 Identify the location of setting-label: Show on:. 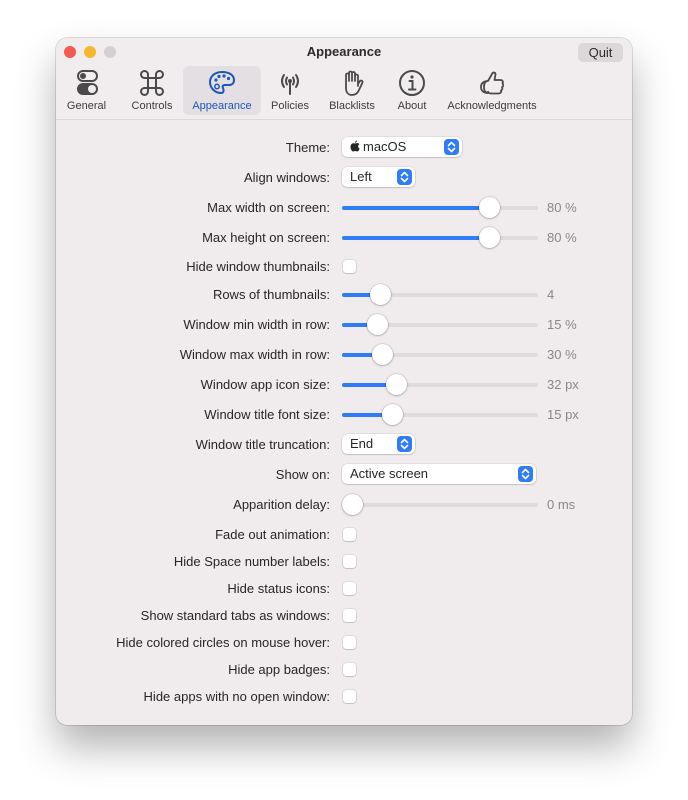
(302, 474).